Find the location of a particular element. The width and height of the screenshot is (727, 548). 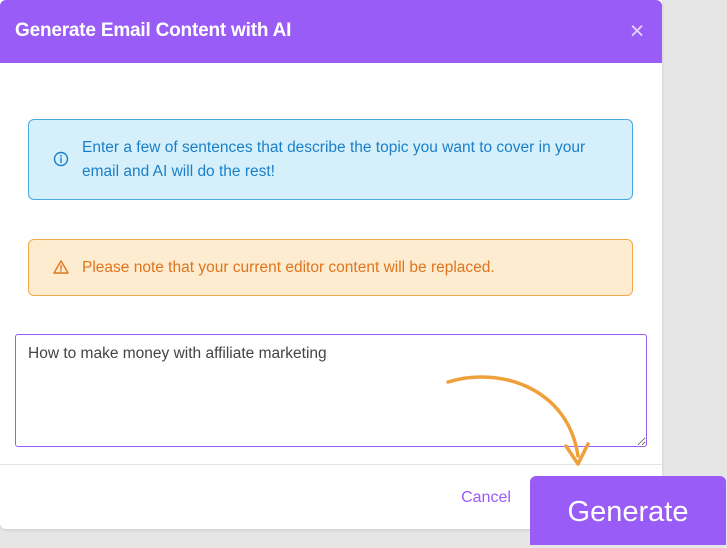

generate-button: Generate is located at coordinates (628, 510).